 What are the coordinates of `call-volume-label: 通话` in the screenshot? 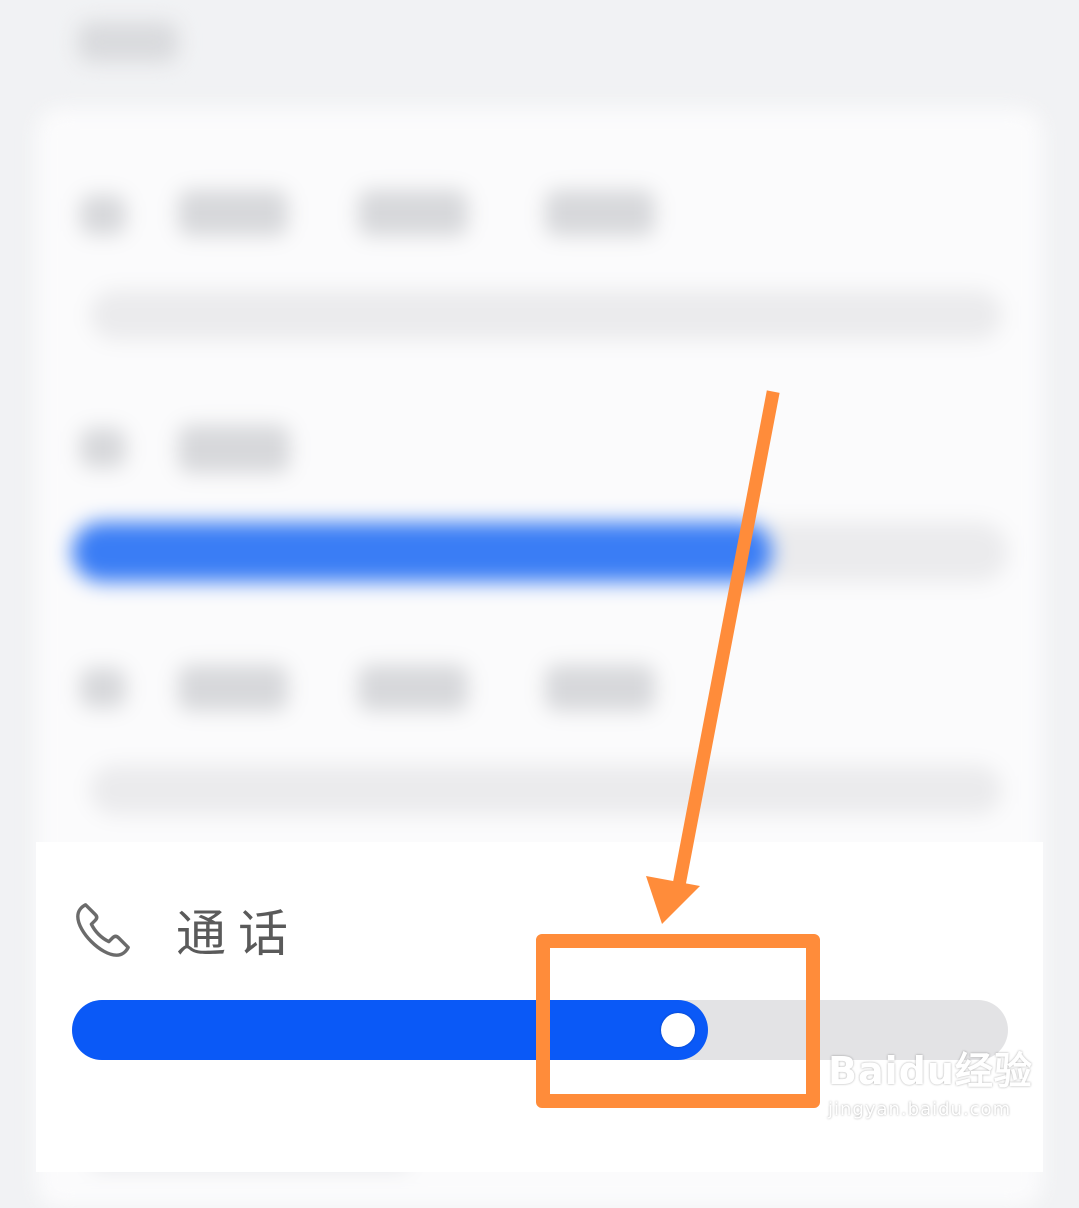 It's located at (238, 934).